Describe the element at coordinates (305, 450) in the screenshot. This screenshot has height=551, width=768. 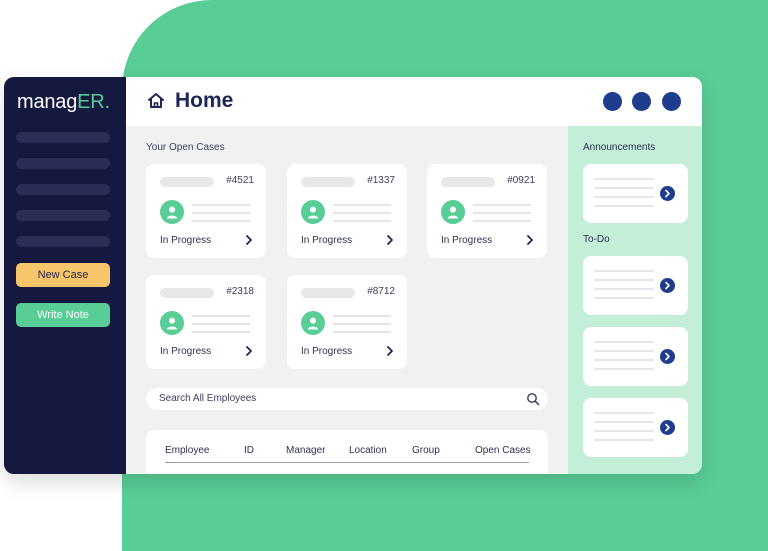
I see `column-header-manager: Manager` at that location.